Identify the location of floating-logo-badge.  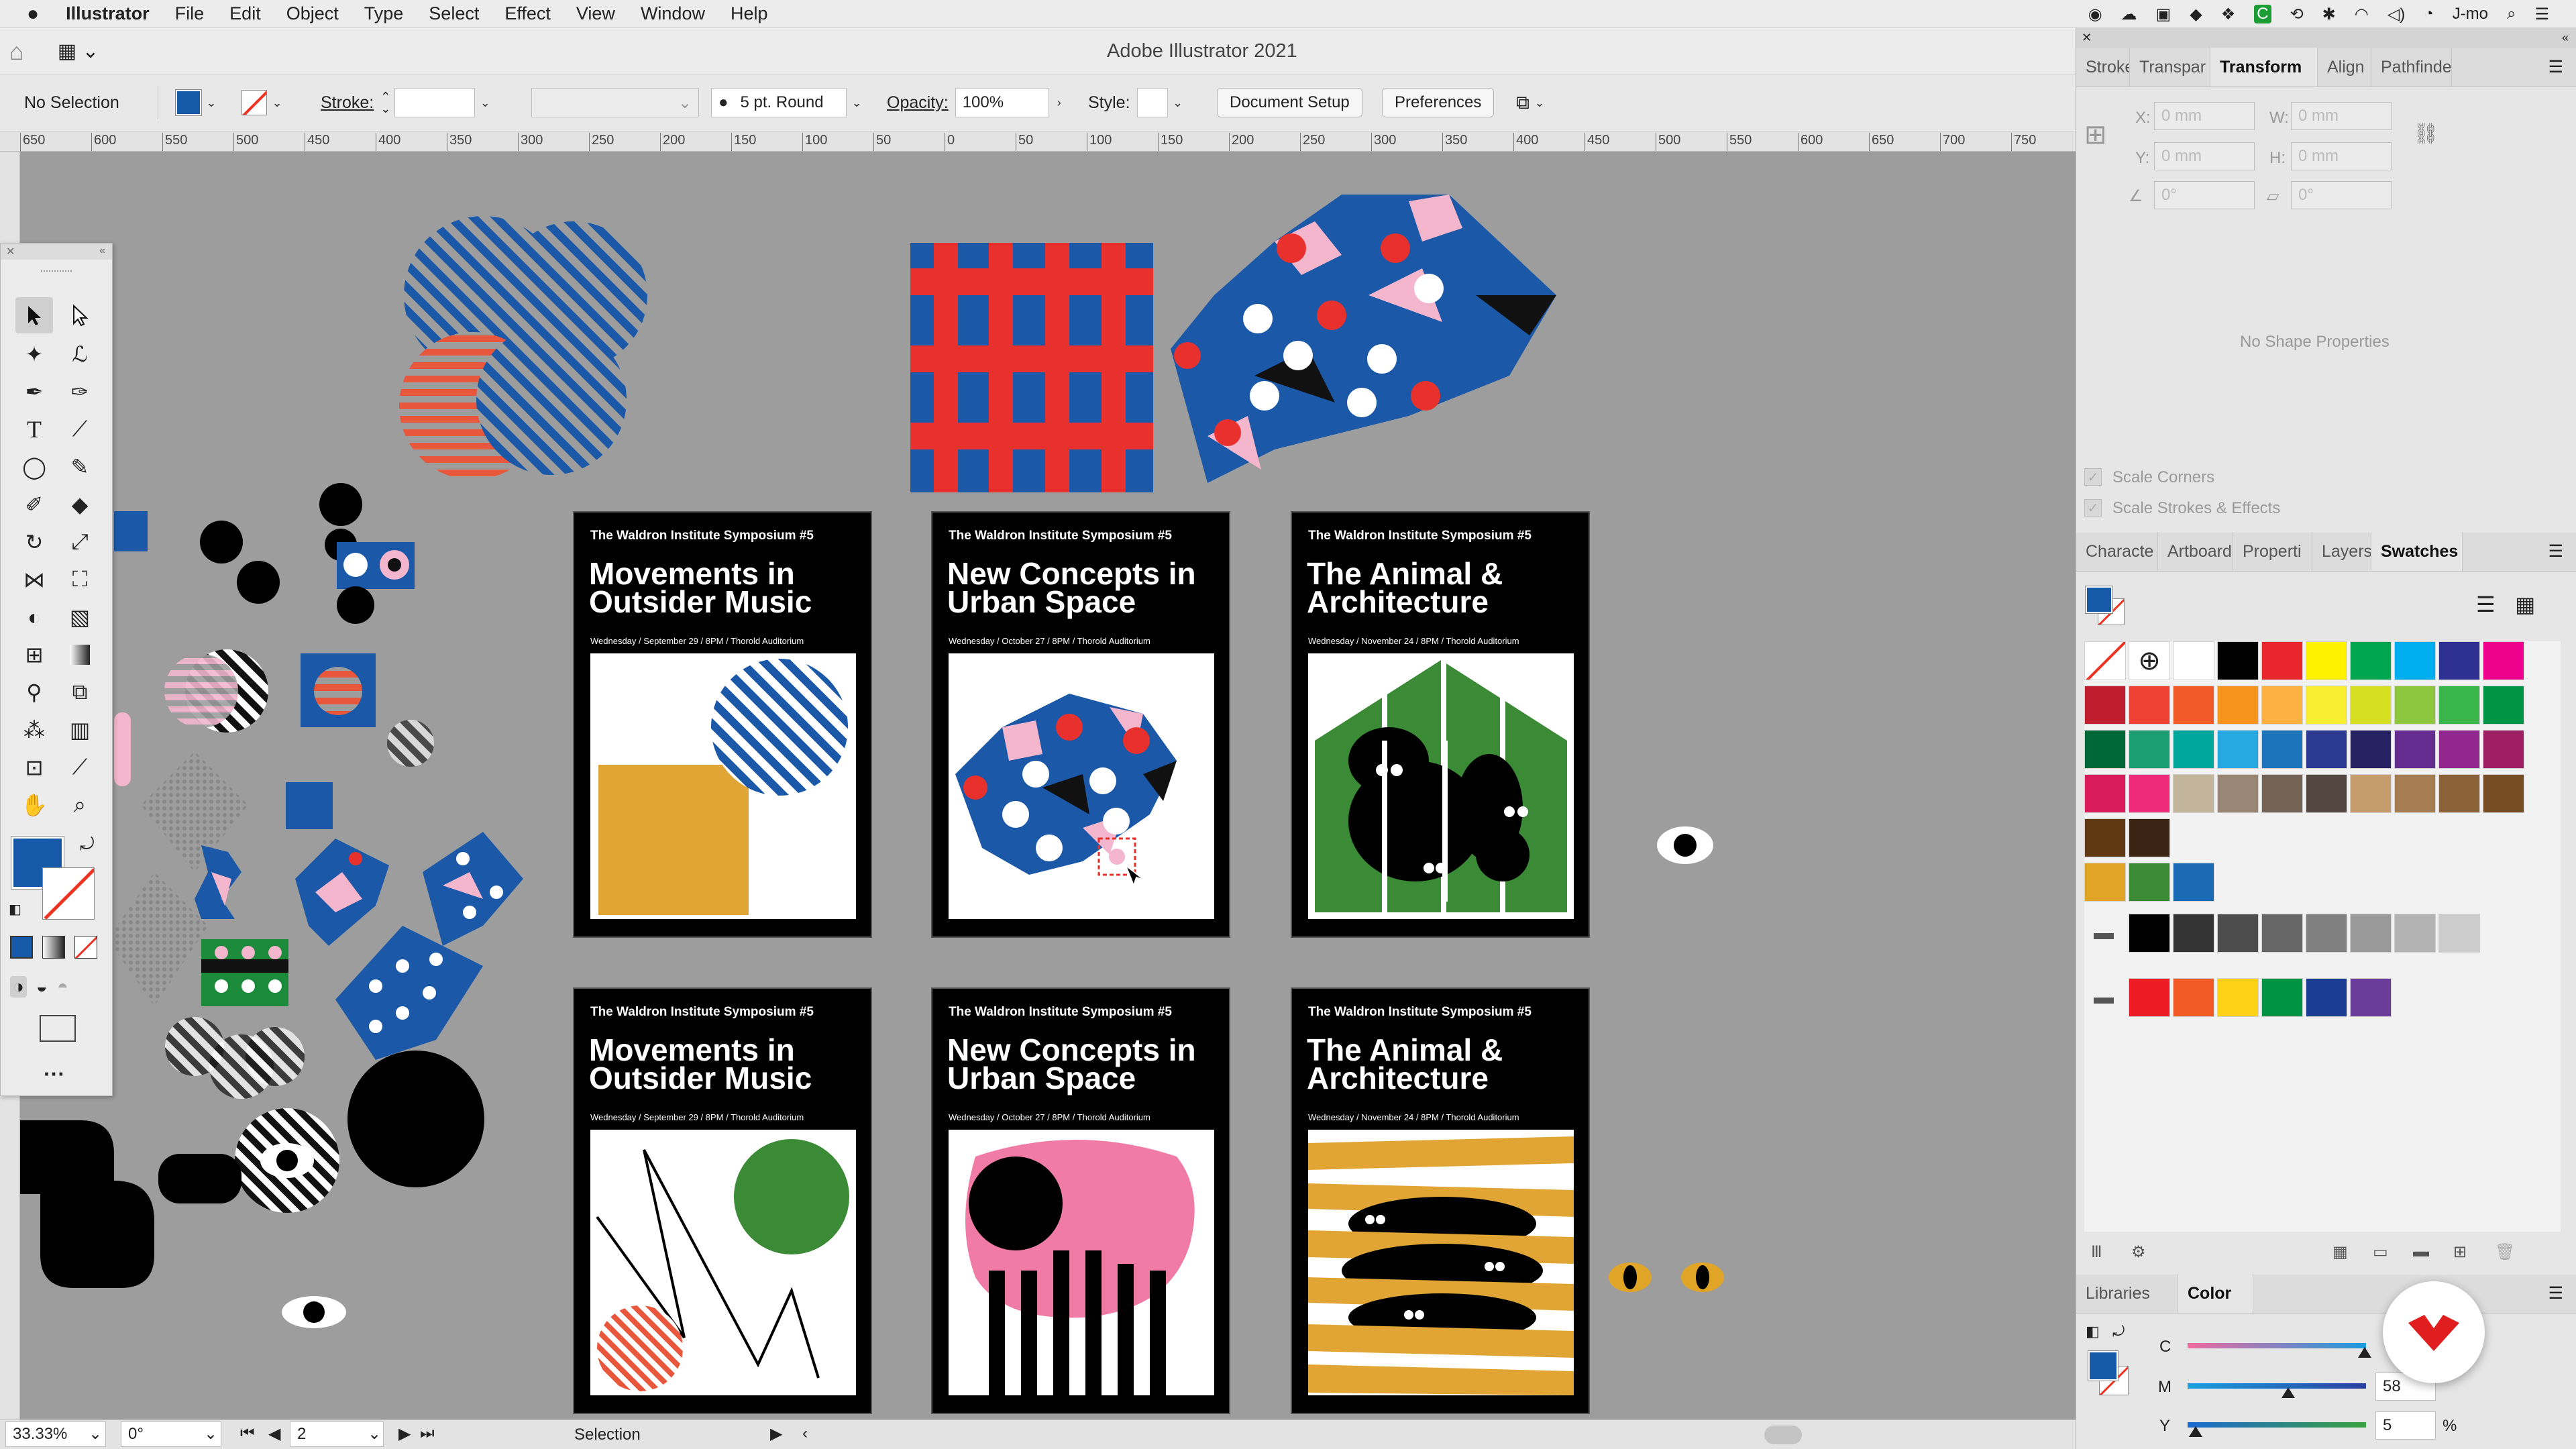
(2434, 1332).